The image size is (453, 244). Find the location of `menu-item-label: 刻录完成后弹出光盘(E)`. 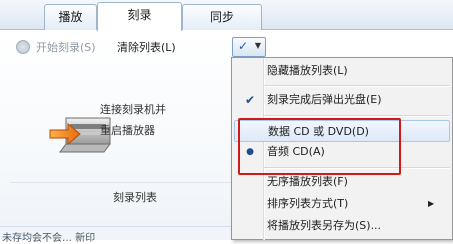

menu-item-label: 刻录完成后弹出光盘(E) is located at coordinates (324, 99).